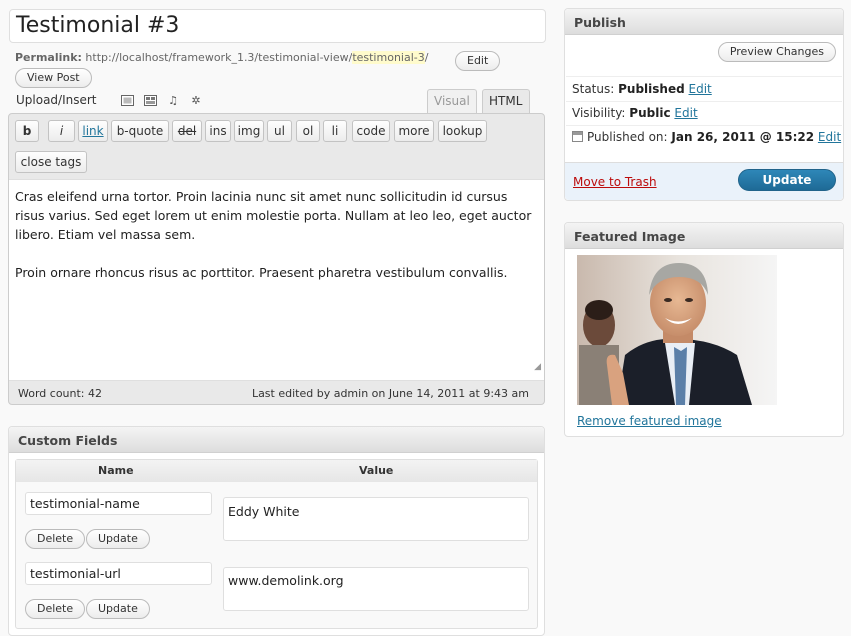 This screenshot has width=851, height=636. Describe the element at coordinates (452, 101) in the screenshot. I see `tab-visual: Visual` at that location.